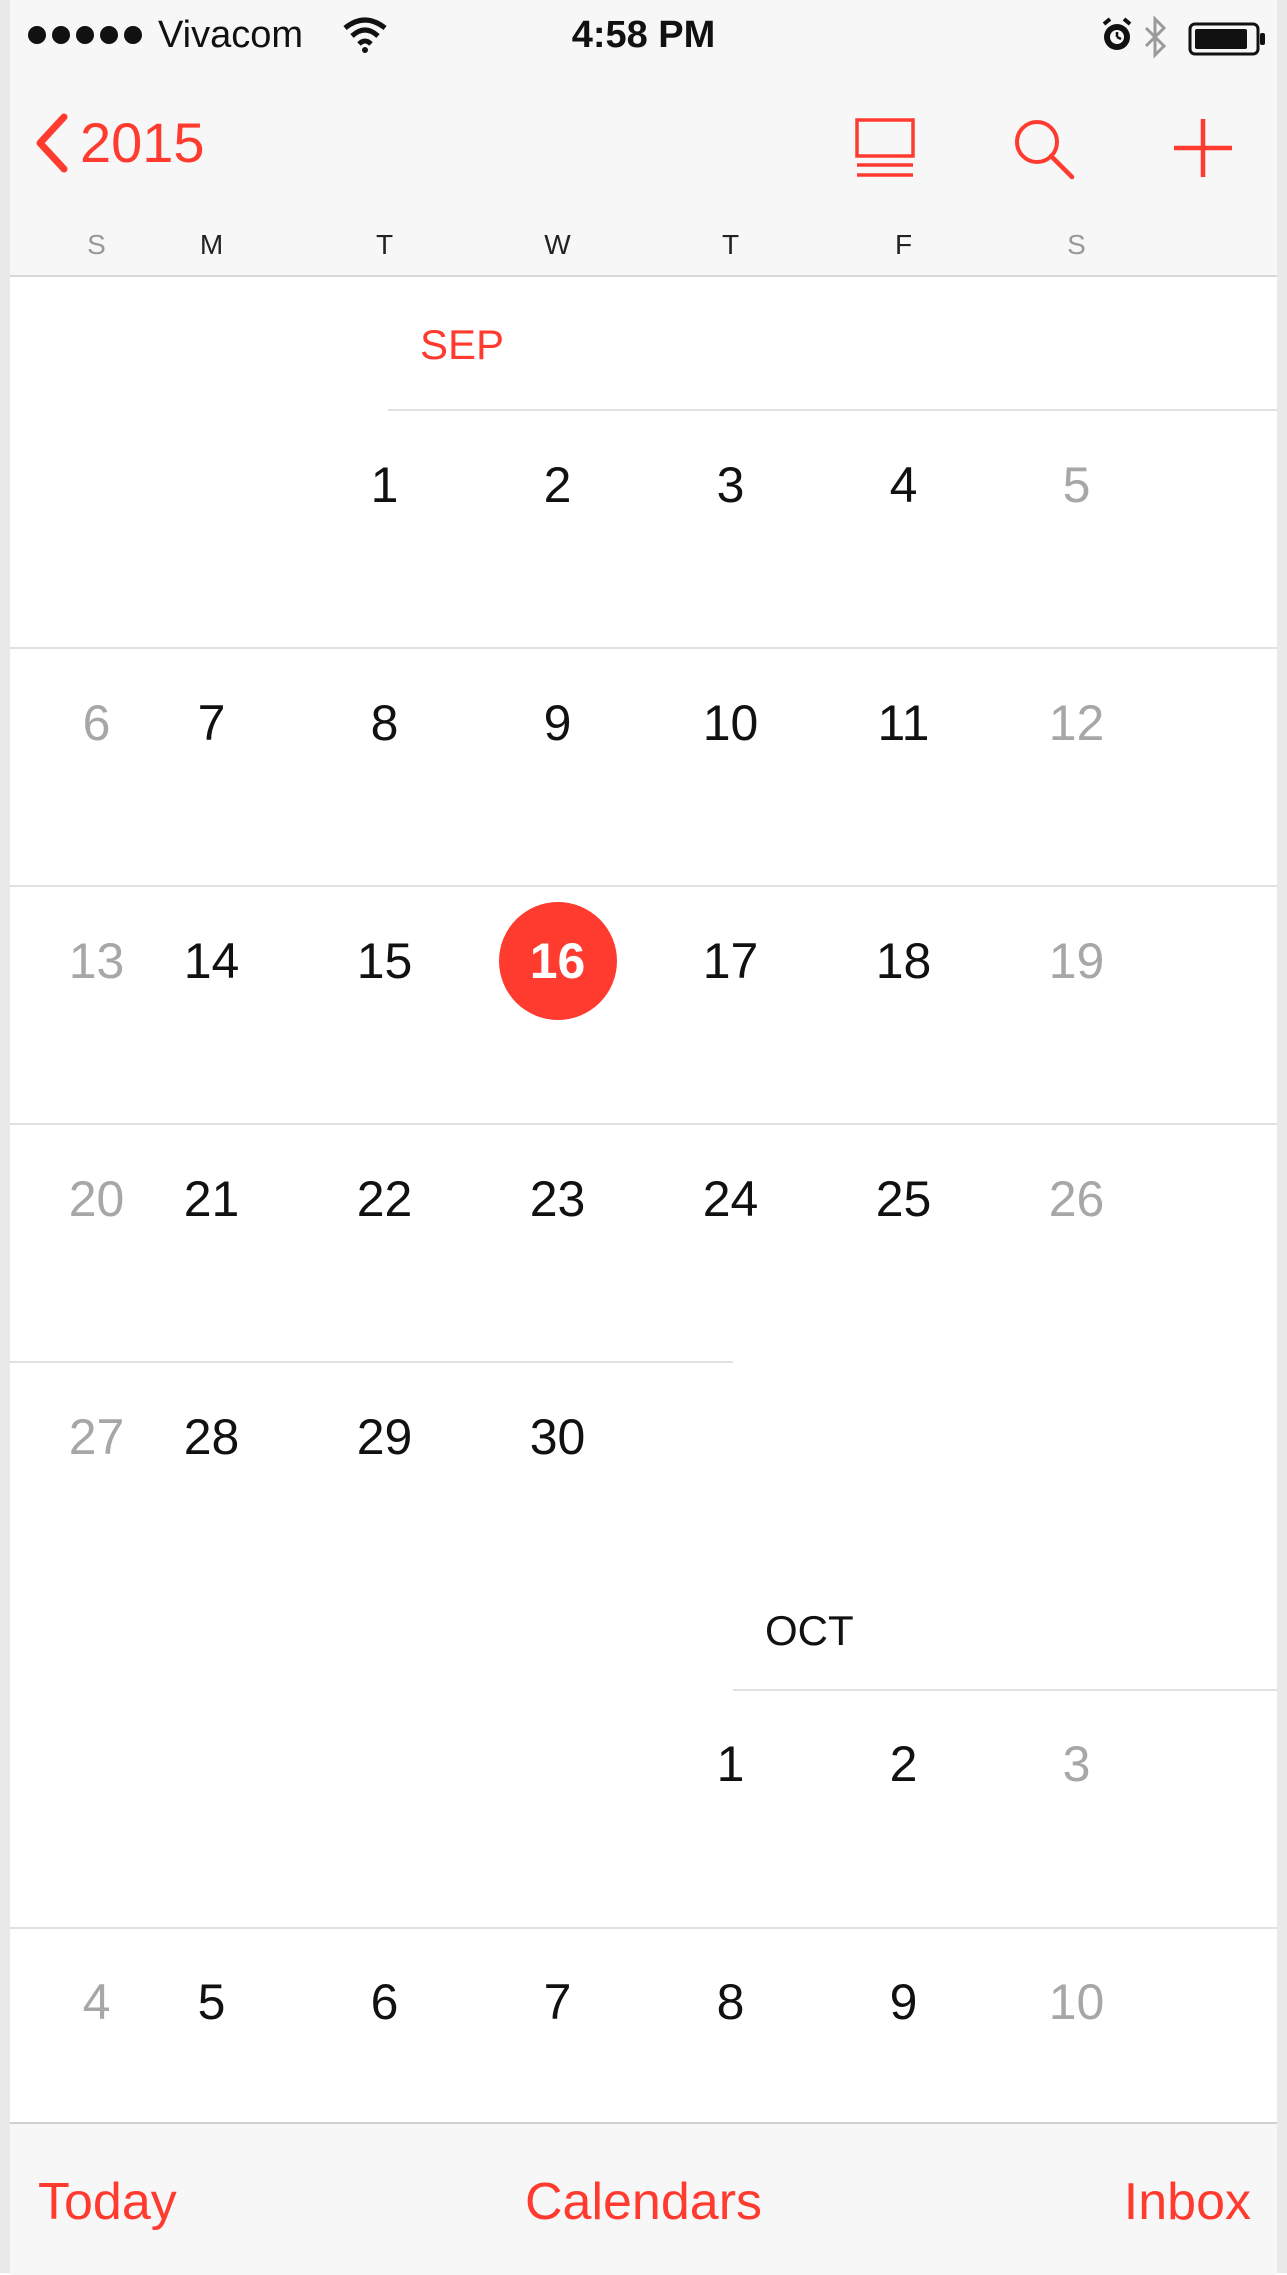 Image resolution: width=1287 pixels, height=2275 pixels. I want to click on sep-day: 30, so click(557, 1437).